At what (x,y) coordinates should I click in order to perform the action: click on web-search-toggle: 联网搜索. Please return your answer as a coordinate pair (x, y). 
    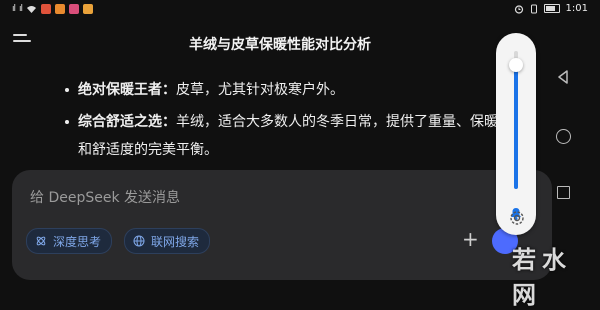
    Looking at the image, I should click on (167, 241).